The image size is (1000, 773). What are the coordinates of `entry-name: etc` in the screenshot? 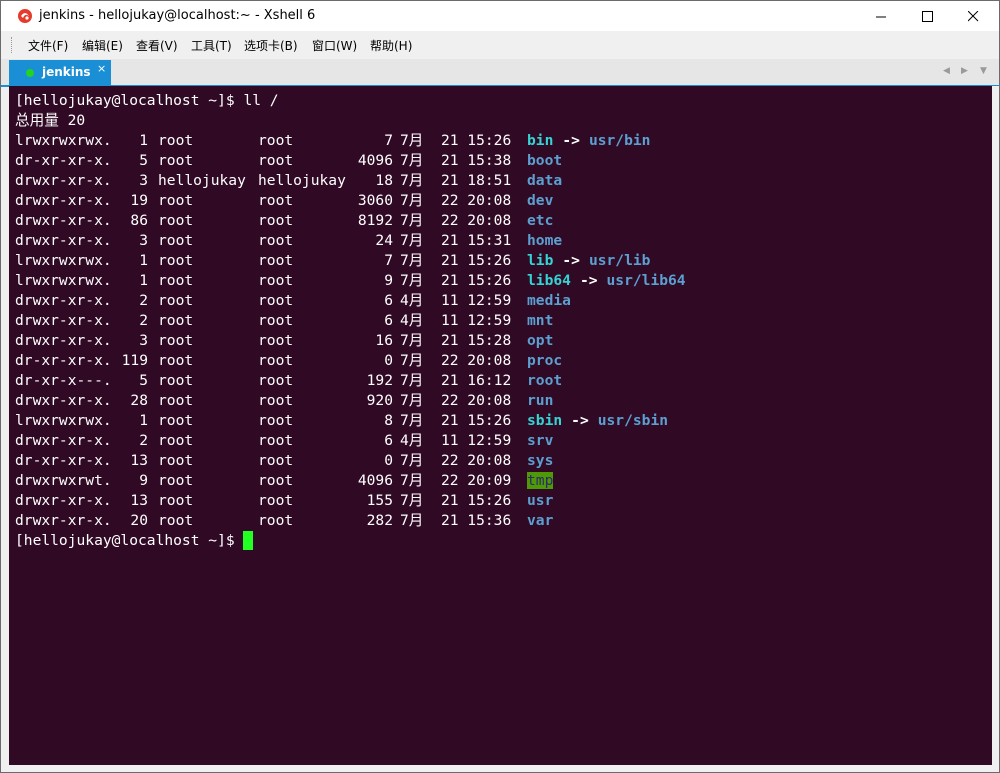 It's located at (540, 220).